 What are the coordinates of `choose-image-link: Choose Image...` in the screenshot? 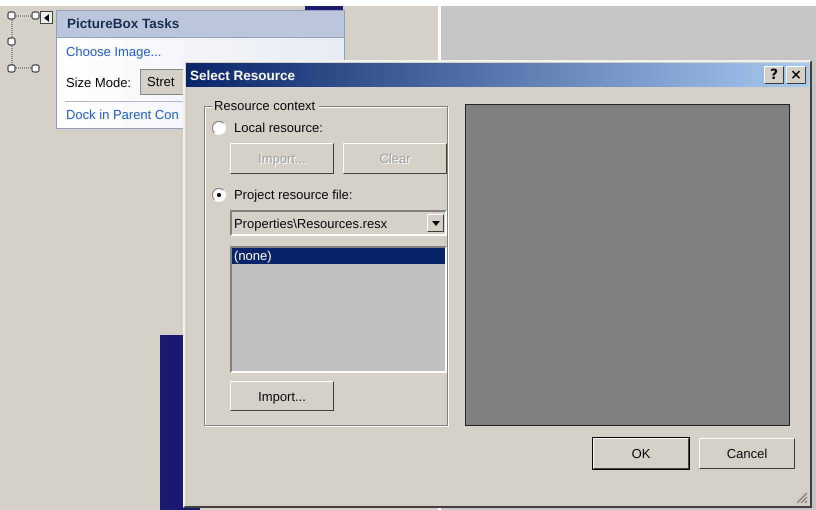 It's located at (205, 52).